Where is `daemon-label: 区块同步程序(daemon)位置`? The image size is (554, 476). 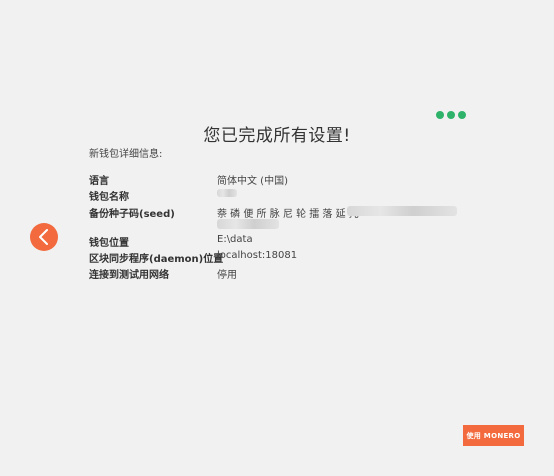
daemon-label: 区块同步程序(daemon)位置 is located at coordinates (156, 259).